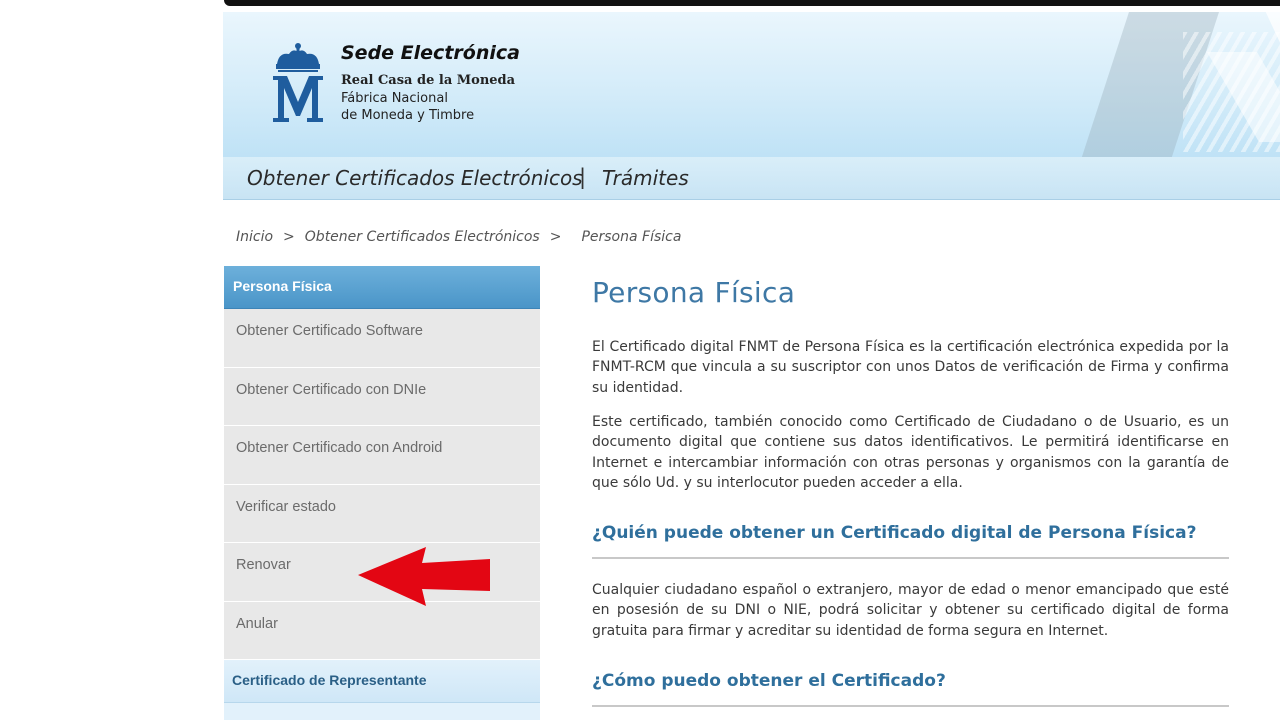 The width and height of the screenshot is (1280, 720). I want to click on site-title: Sede Electrónica, so click(430, 53).